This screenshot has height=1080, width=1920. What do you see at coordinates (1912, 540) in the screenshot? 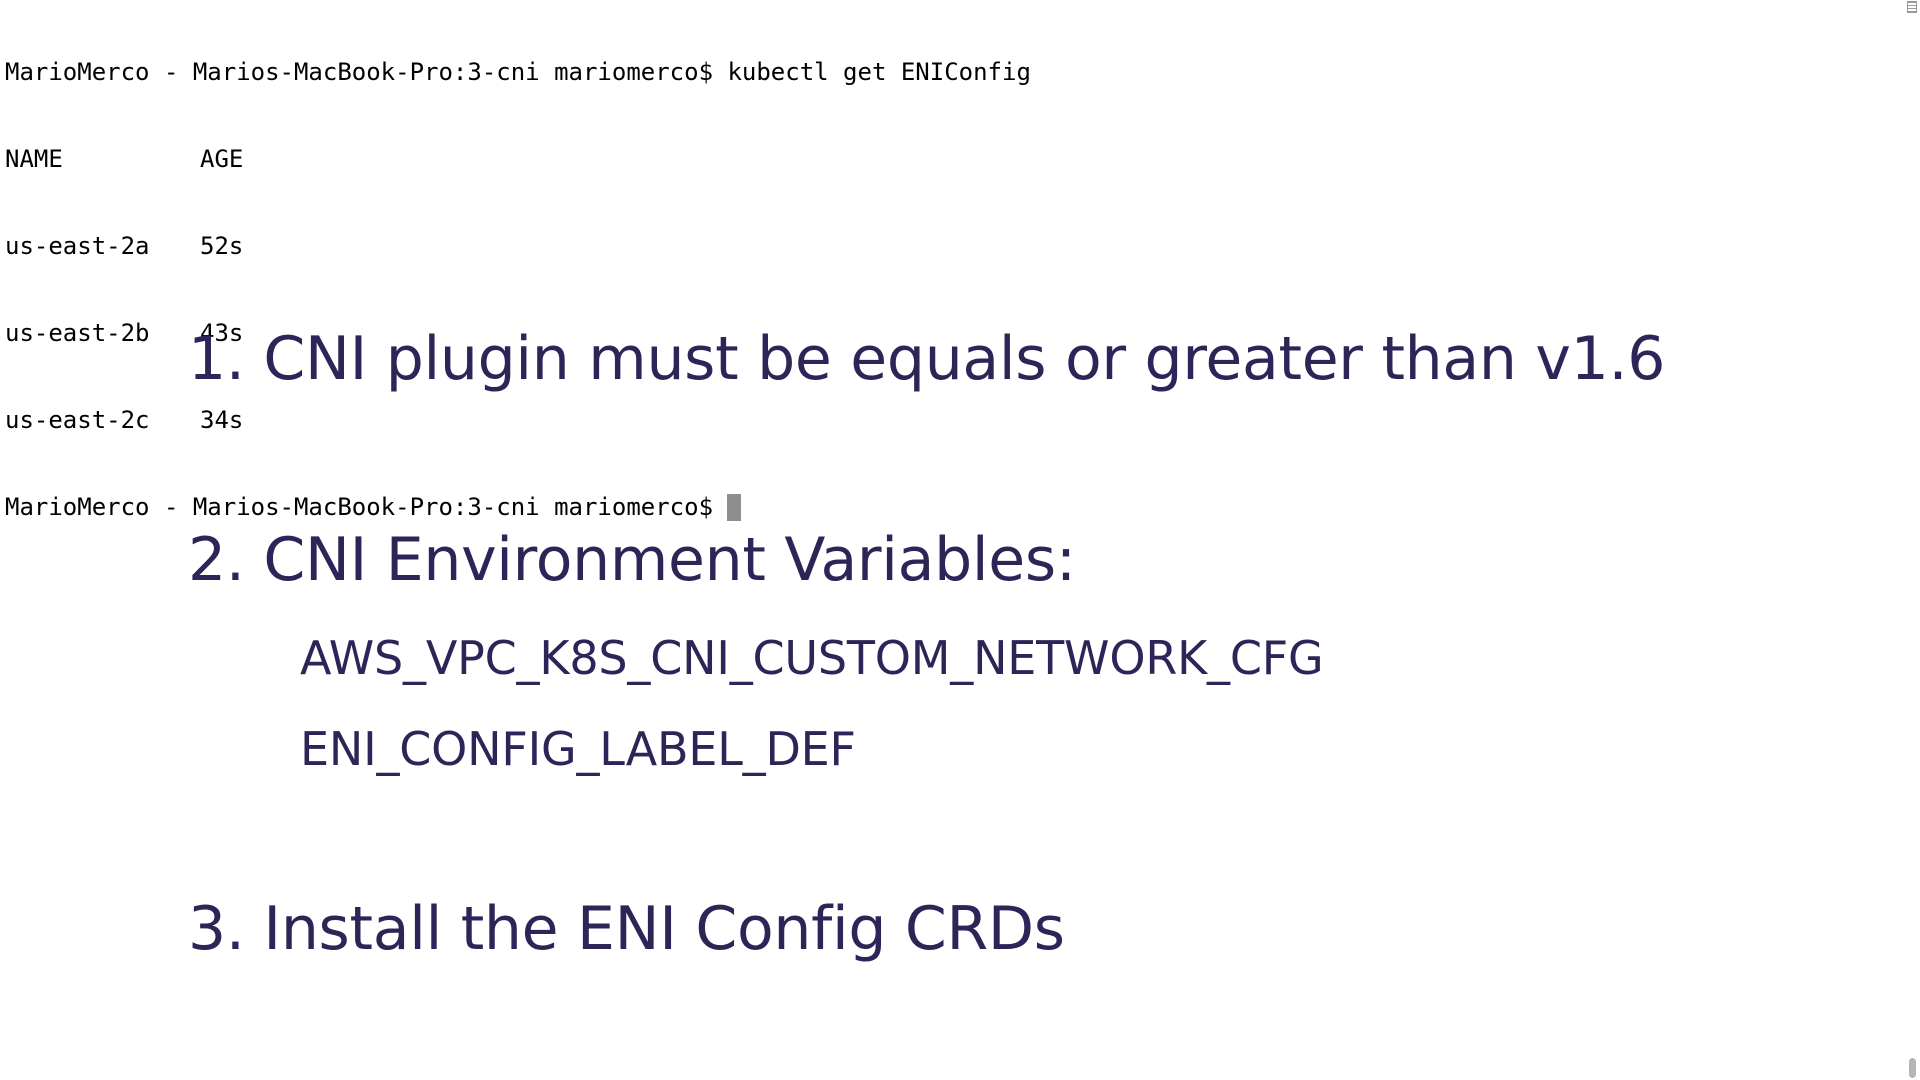
I see `vertical-scrollbar` at bounding box center [1912, 540].